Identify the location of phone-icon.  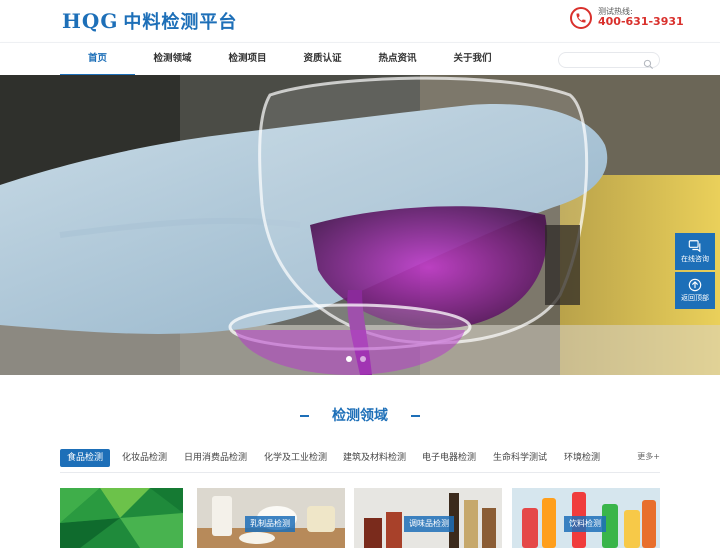
(581, 18).